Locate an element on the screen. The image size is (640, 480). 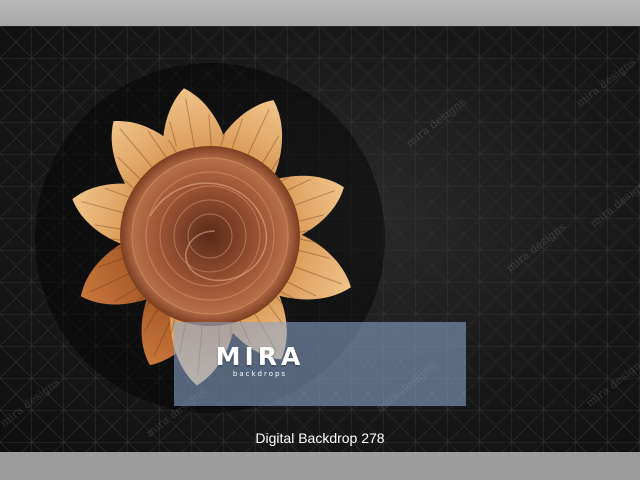
bottom-frame is located at coordinates (320, 466).